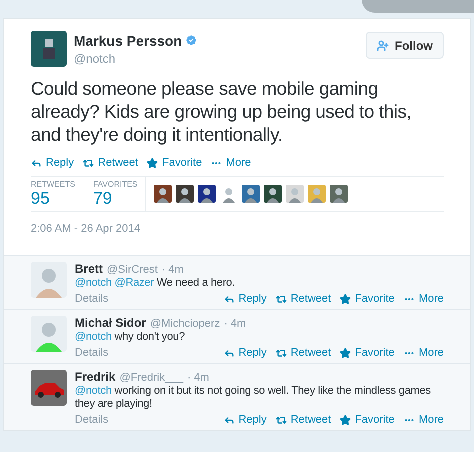 The width and height of the screenshot is (474, 452). Describe the element at coordinates (222, 111) in the screenshot. I see `tweet-text: Could someone please save mobile gaming already? Kids are growing up being used to this, and they're doing it intentionally.` at that location.